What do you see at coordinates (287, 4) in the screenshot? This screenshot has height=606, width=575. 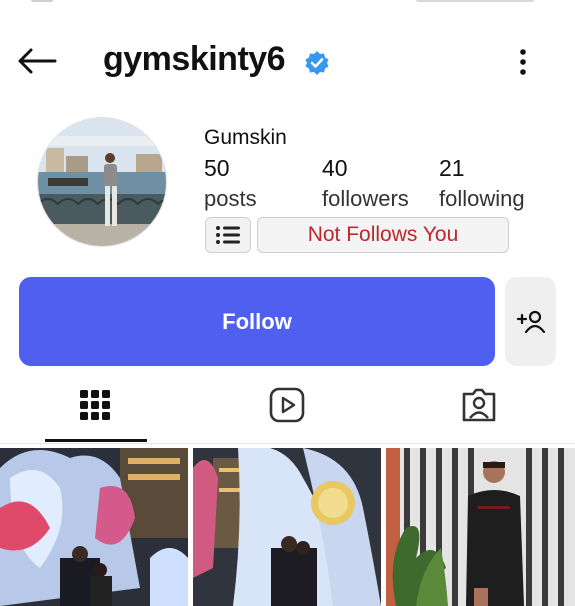 I see `status-bar` at bounding box center [287, 4].